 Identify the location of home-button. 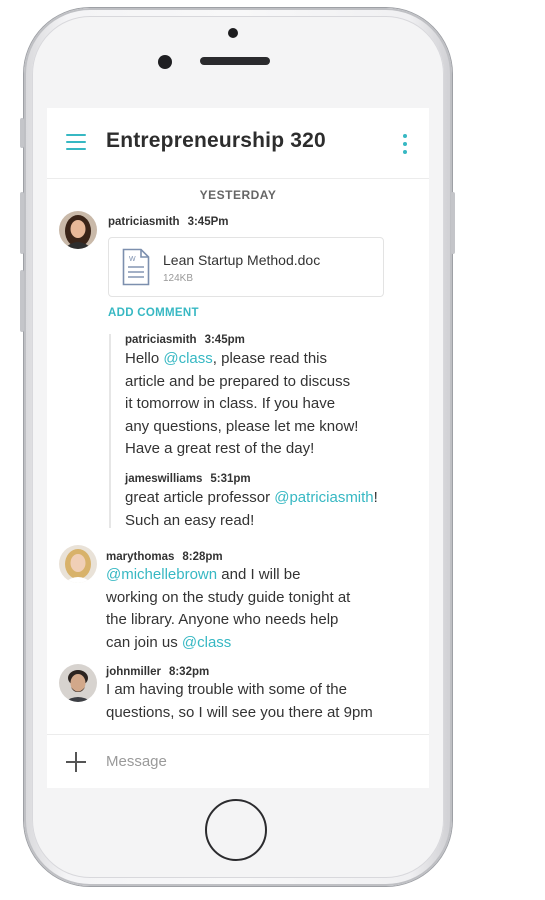
(236, 830).